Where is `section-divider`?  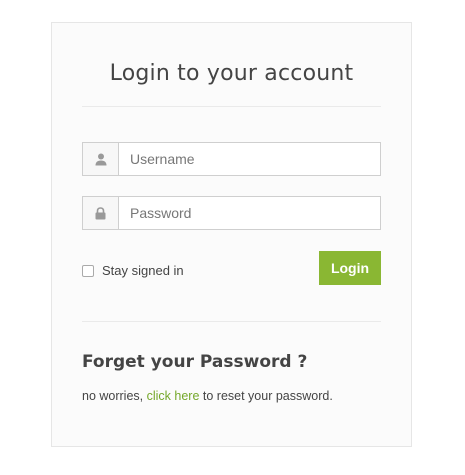 section-divider is located at coordinates (231, 321).